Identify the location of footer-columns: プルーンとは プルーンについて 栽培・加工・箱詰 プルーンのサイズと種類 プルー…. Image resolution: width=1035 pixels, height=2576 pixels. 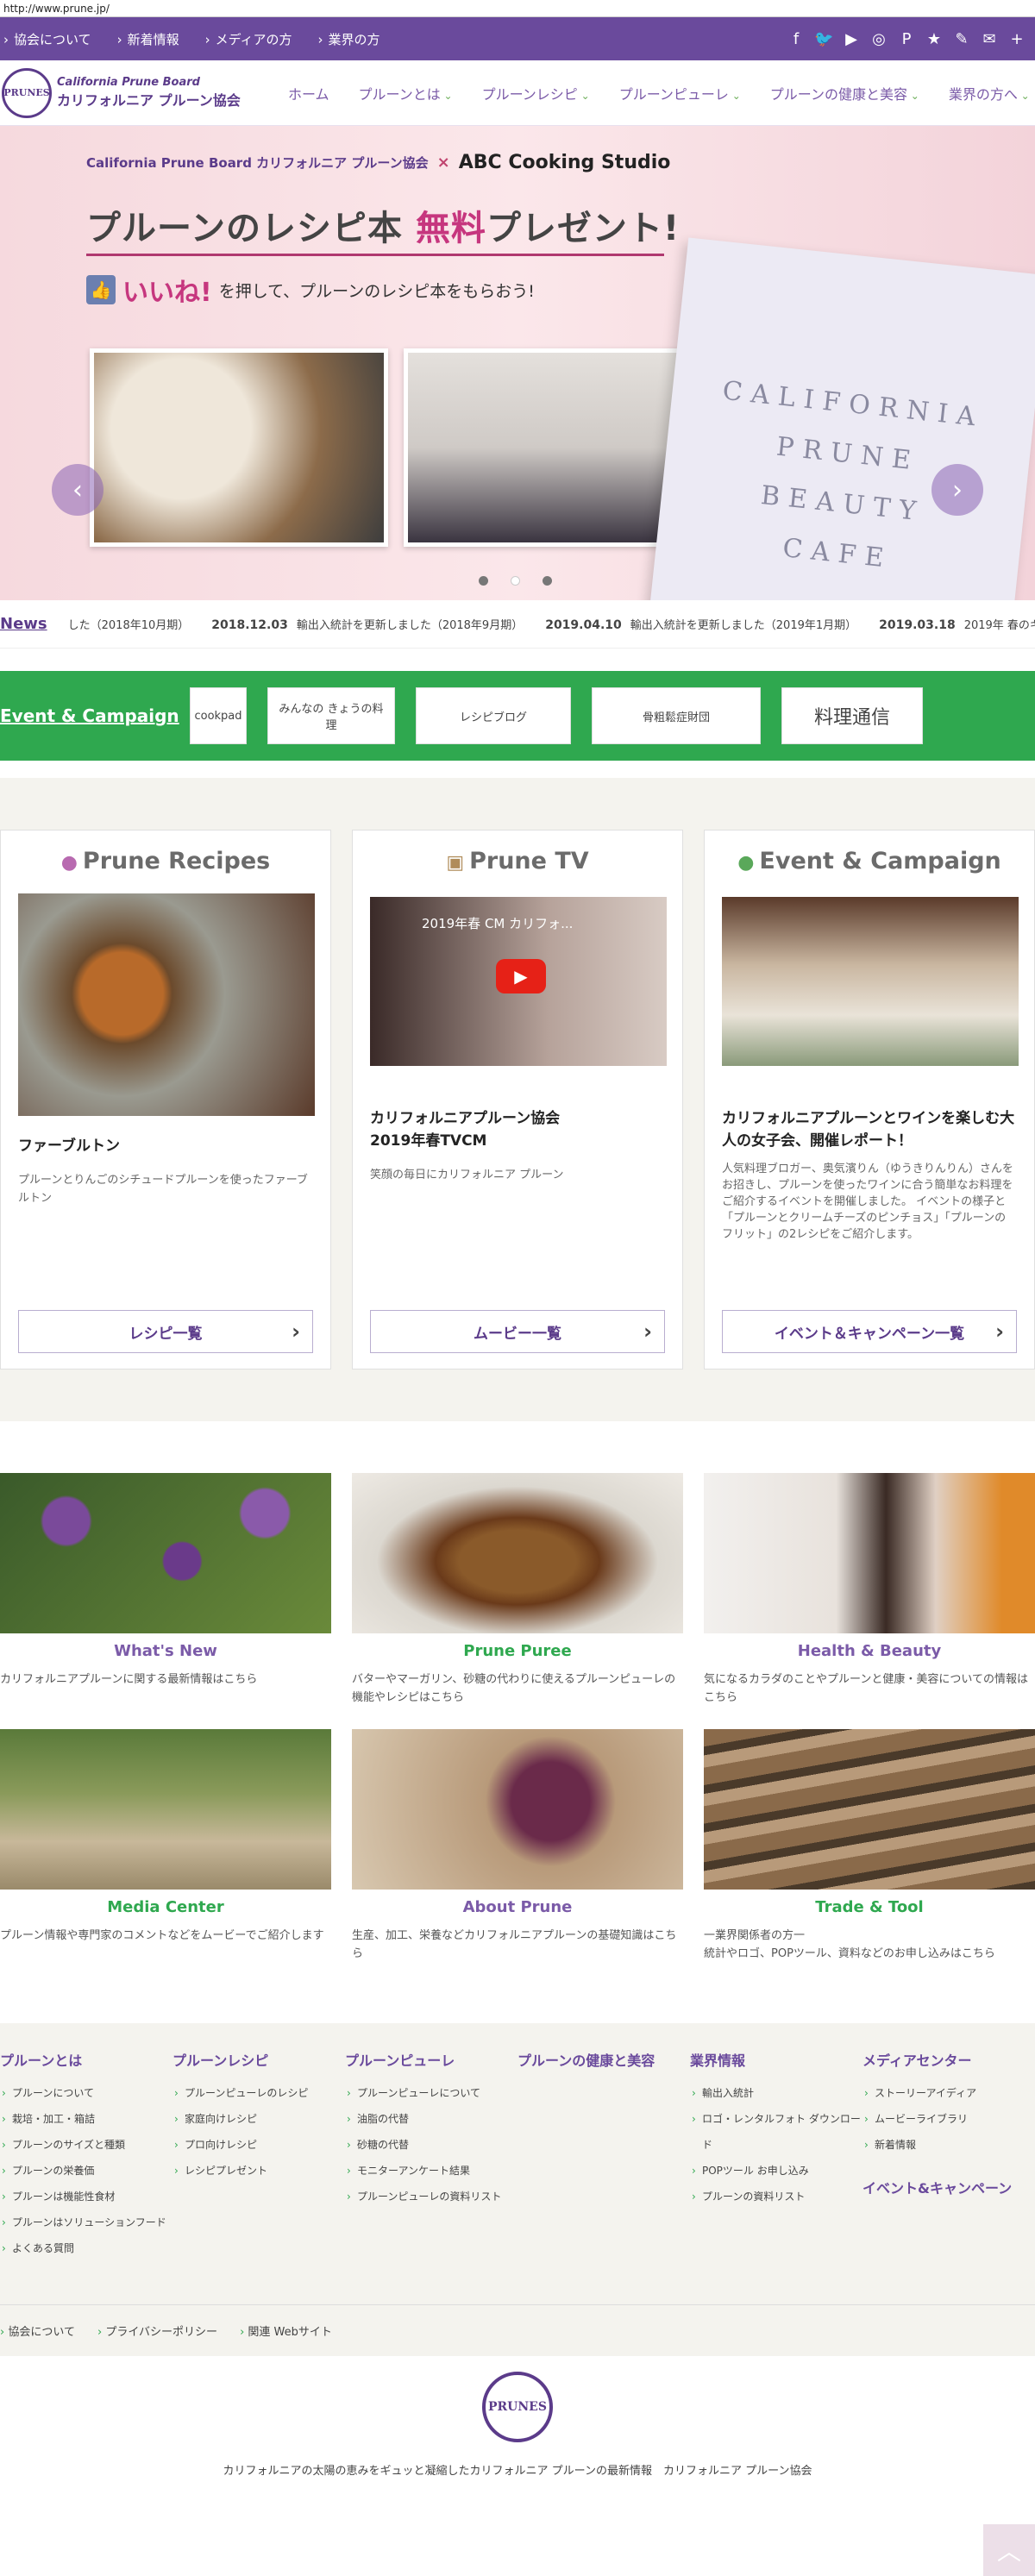
(517, 2155).